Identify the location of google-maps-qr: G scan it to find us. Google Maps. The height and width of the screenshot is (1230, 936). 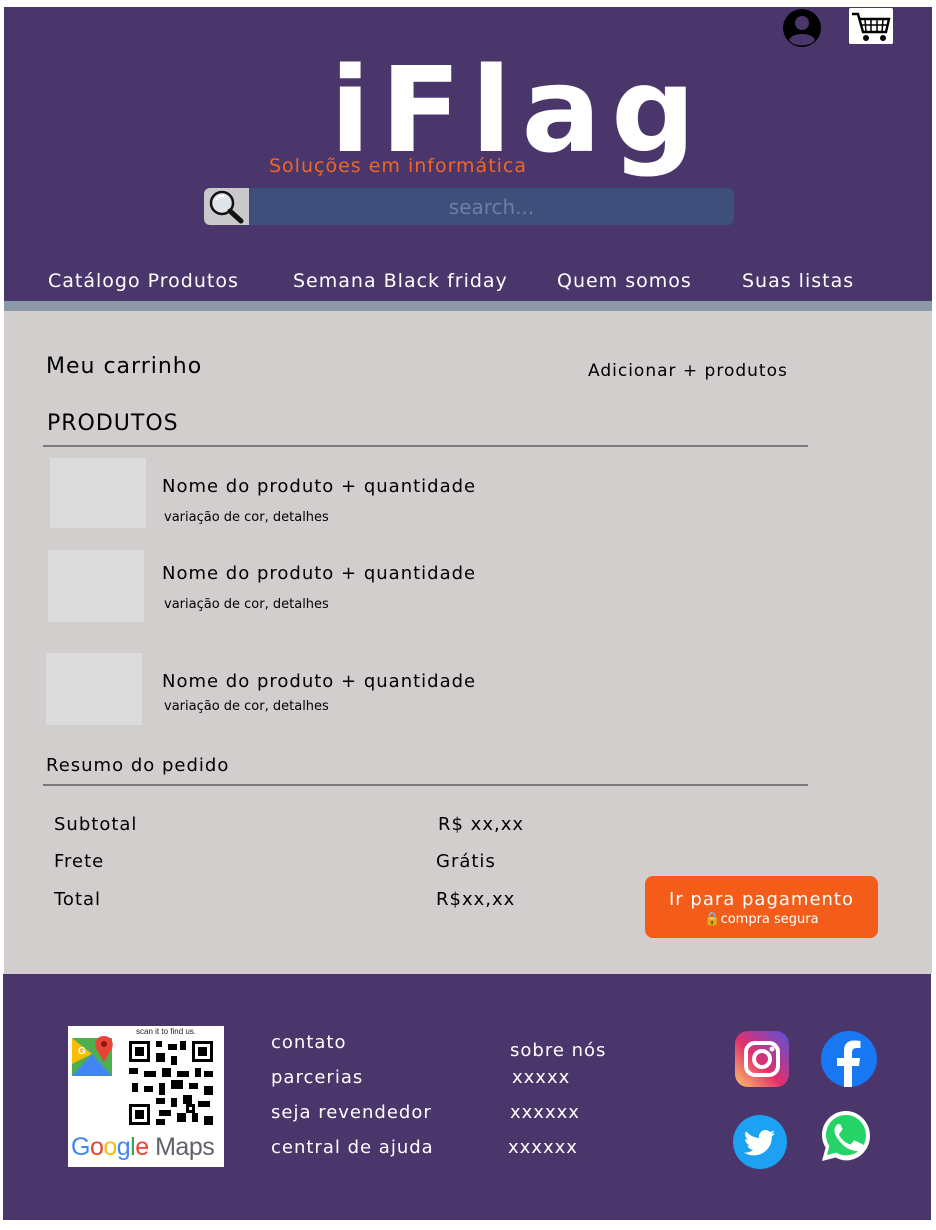
(146, 1096).